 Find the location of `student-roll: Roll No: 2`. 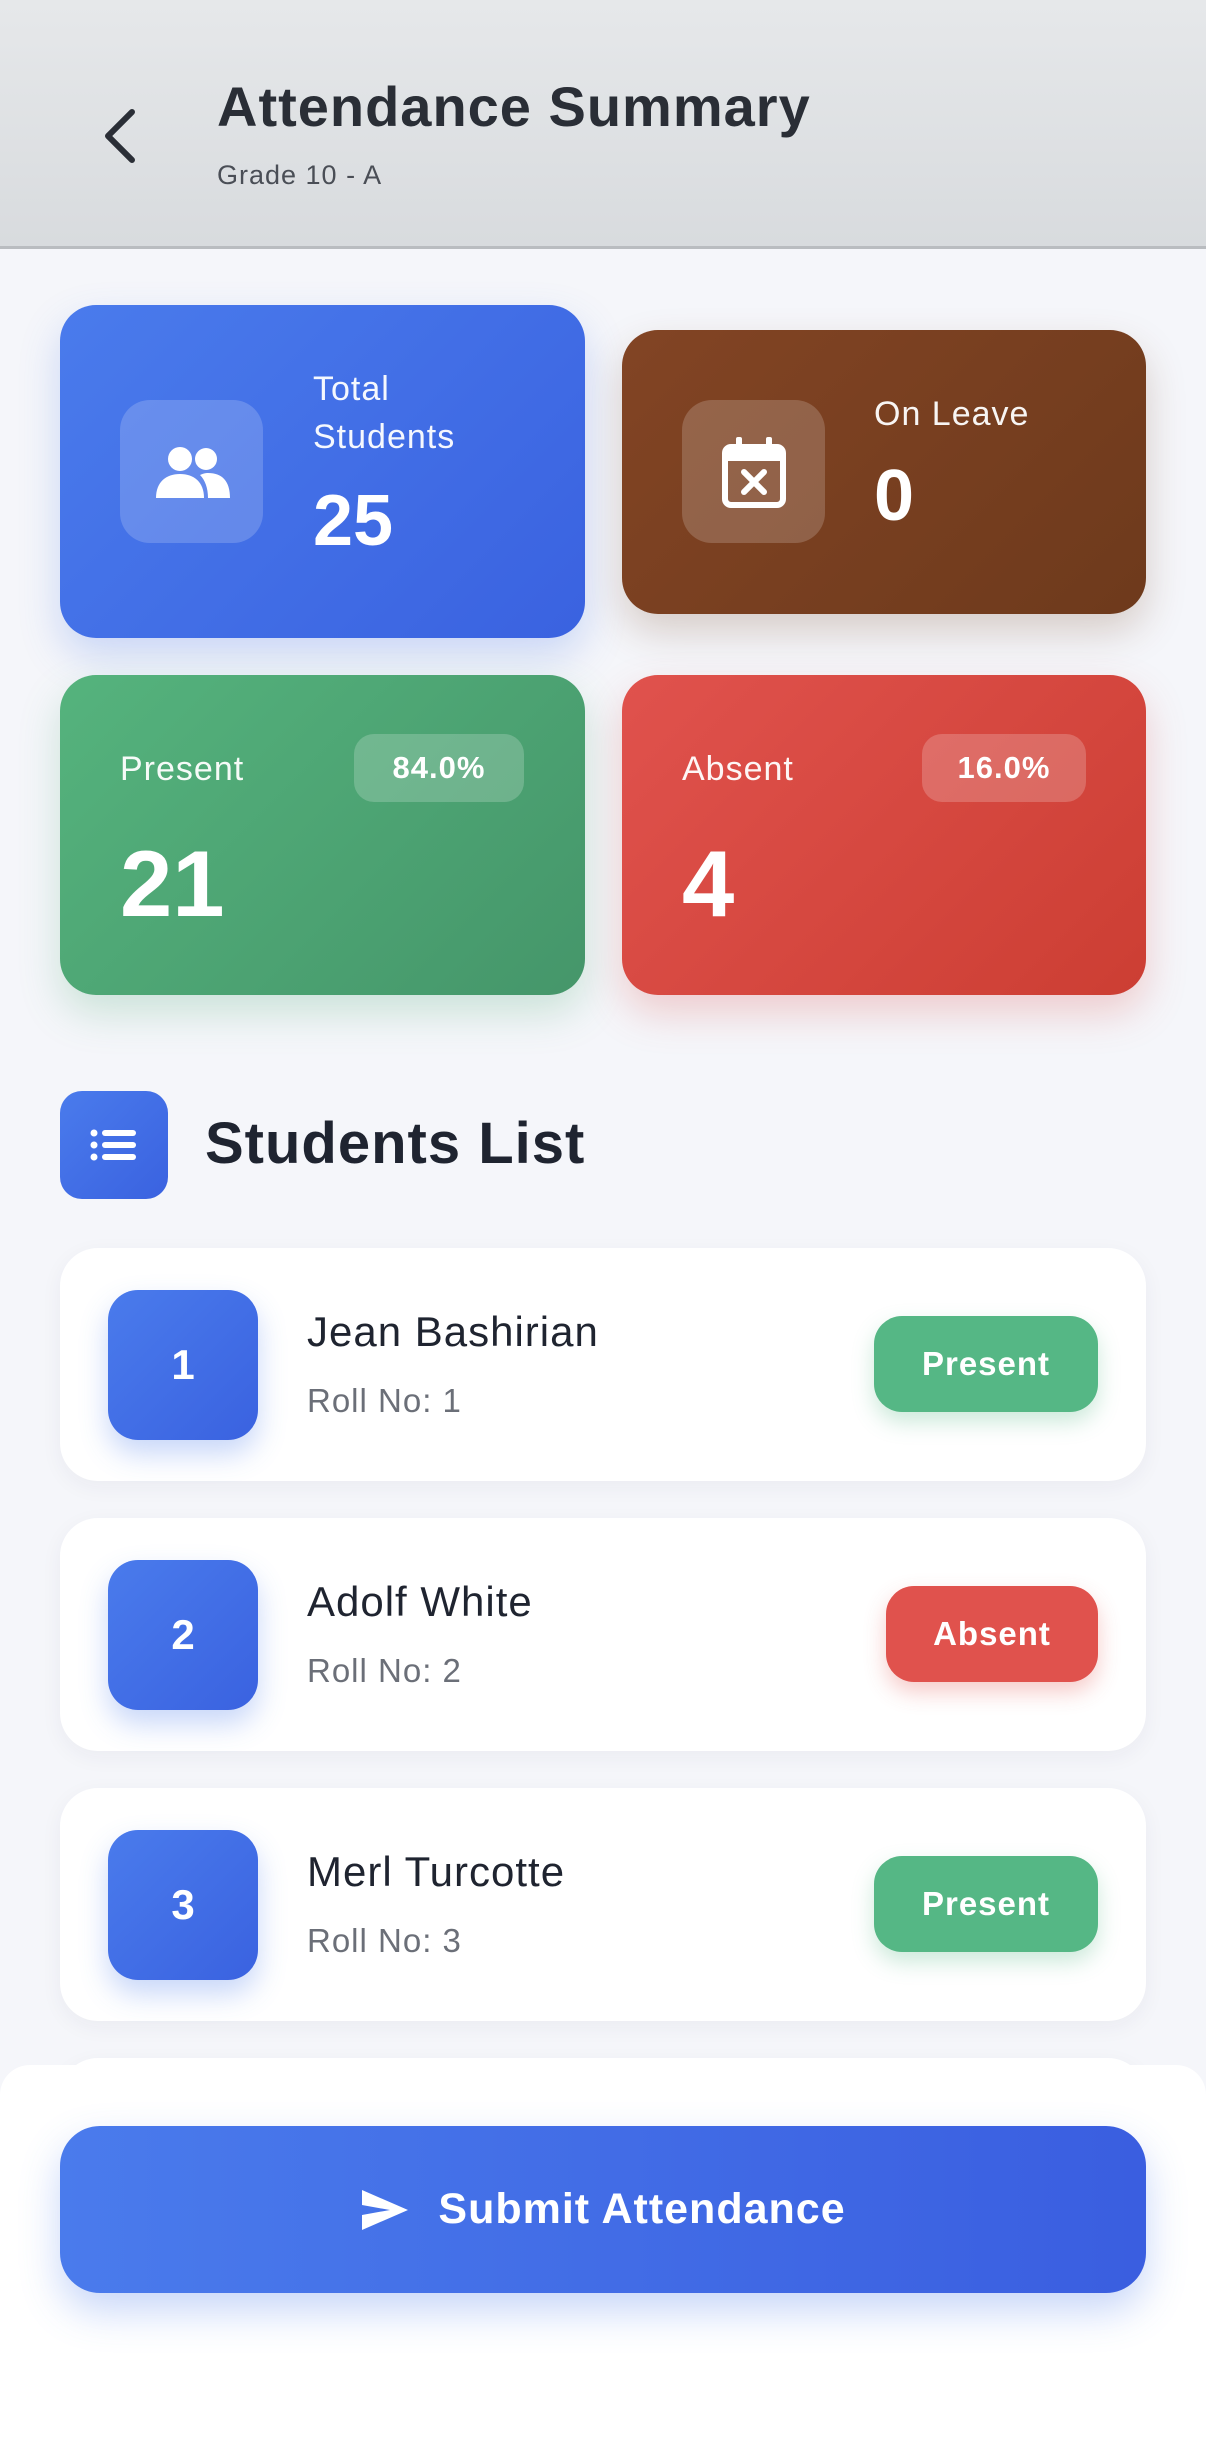

student-roll: Roll No: 2 is located at coordinates (384, 1670).